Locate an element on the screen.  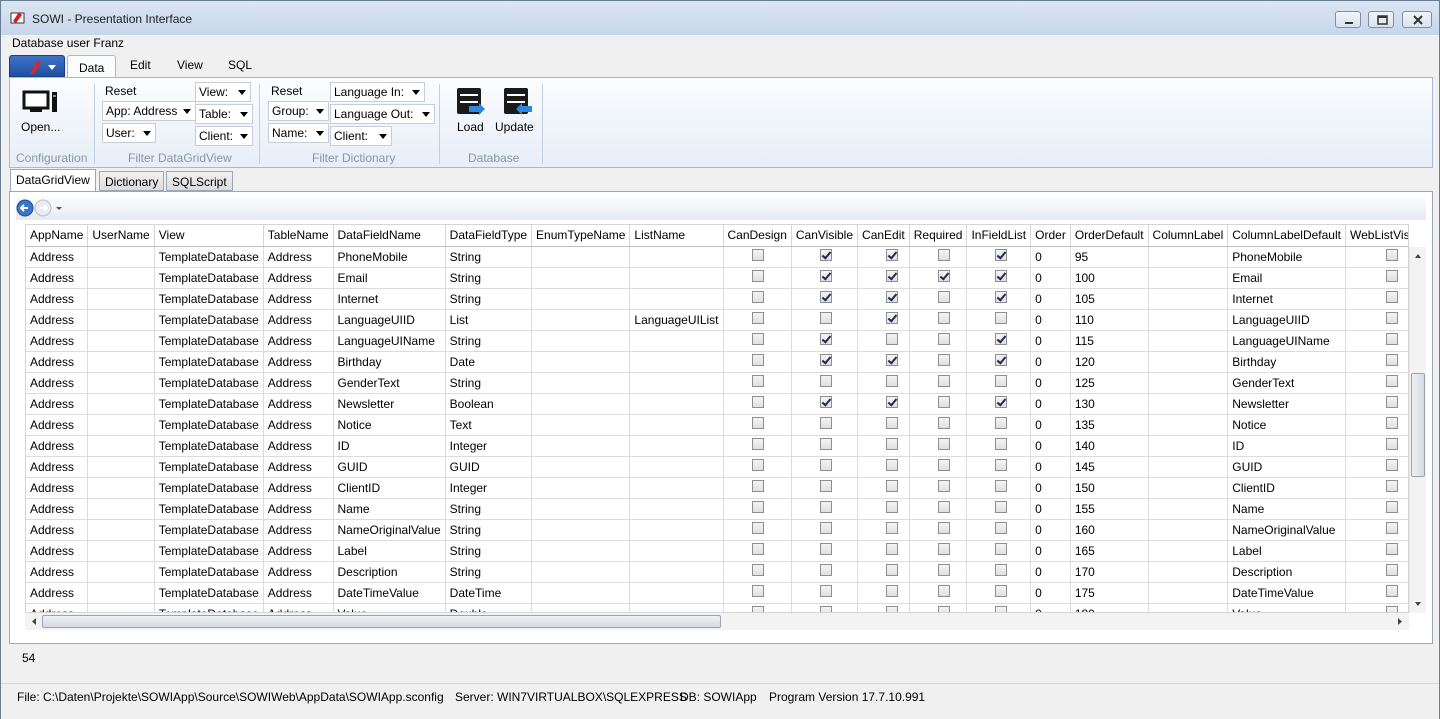
table-cell: 145 is located at coordinates (1109, 467).